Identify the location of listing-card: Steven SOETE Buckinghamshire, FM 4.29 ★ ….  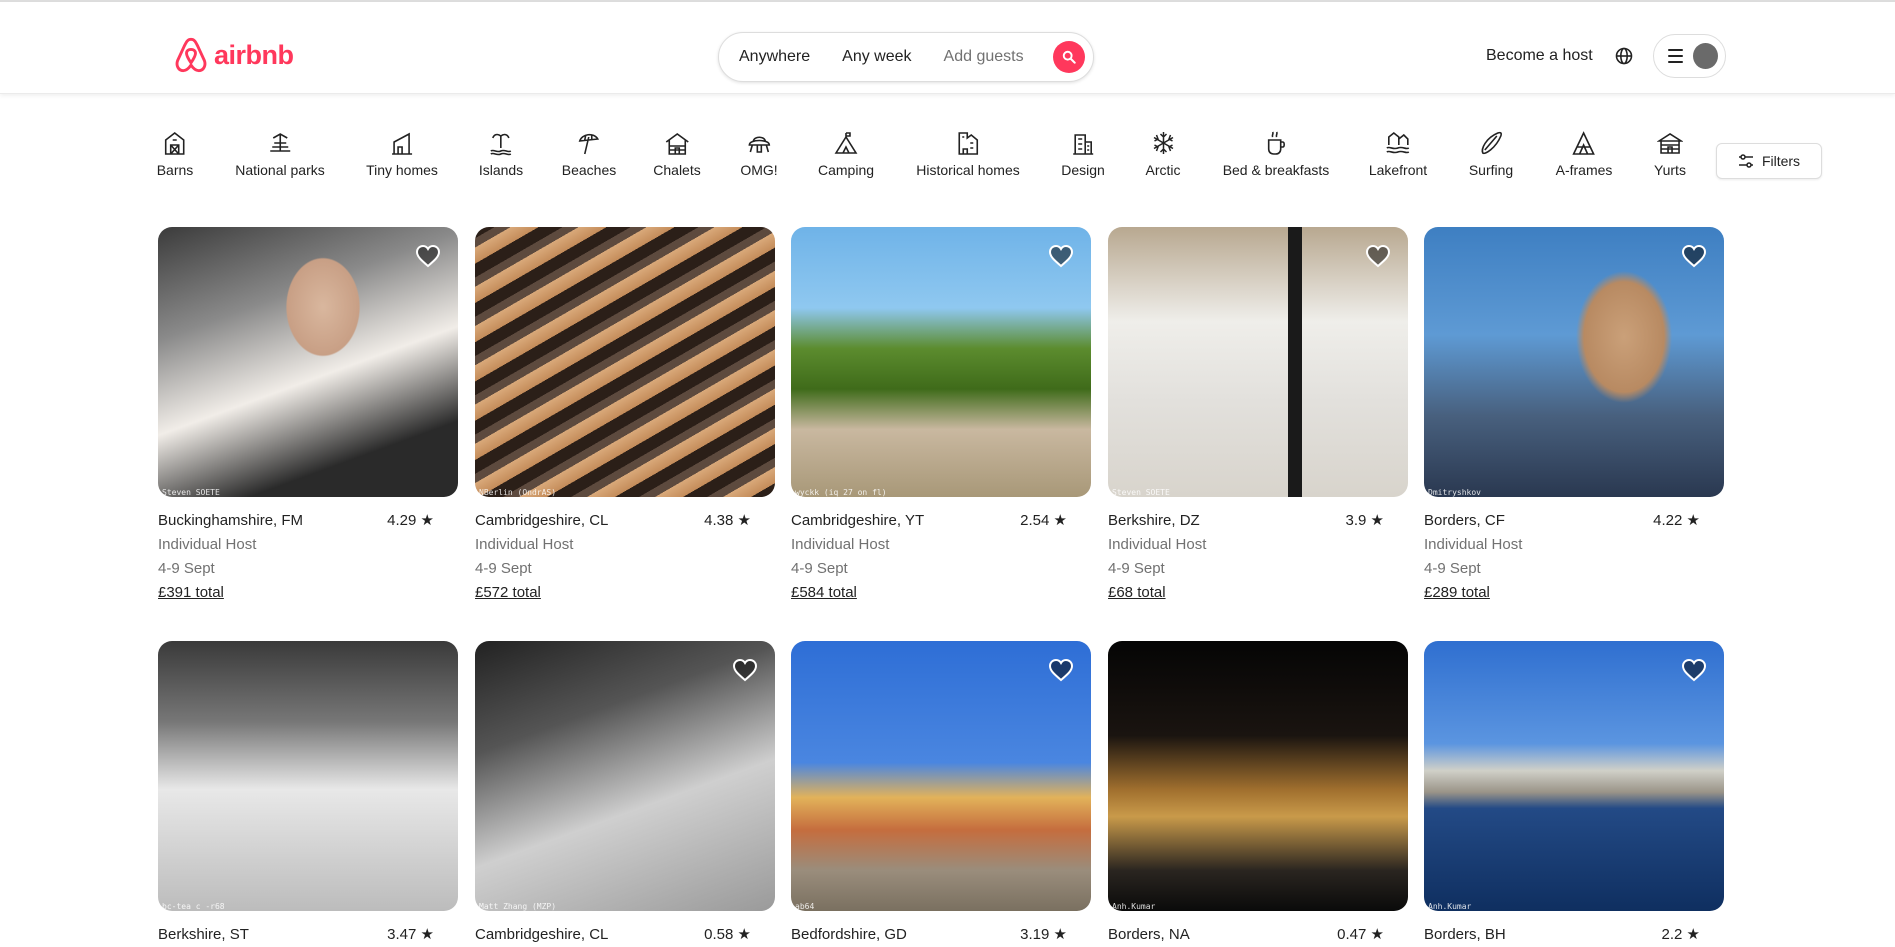
(308, 416).